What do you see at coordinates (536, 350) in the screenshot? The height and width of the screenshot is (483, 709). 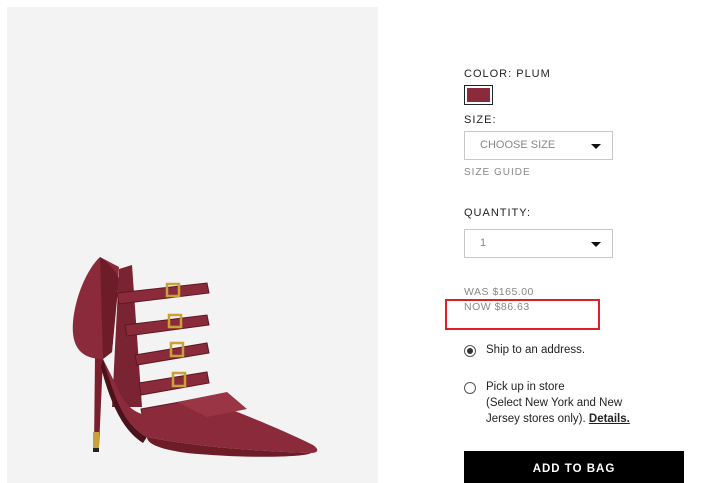 I see `ship-to-address-label: Ship to an address.` at bounding box center [536, 350].